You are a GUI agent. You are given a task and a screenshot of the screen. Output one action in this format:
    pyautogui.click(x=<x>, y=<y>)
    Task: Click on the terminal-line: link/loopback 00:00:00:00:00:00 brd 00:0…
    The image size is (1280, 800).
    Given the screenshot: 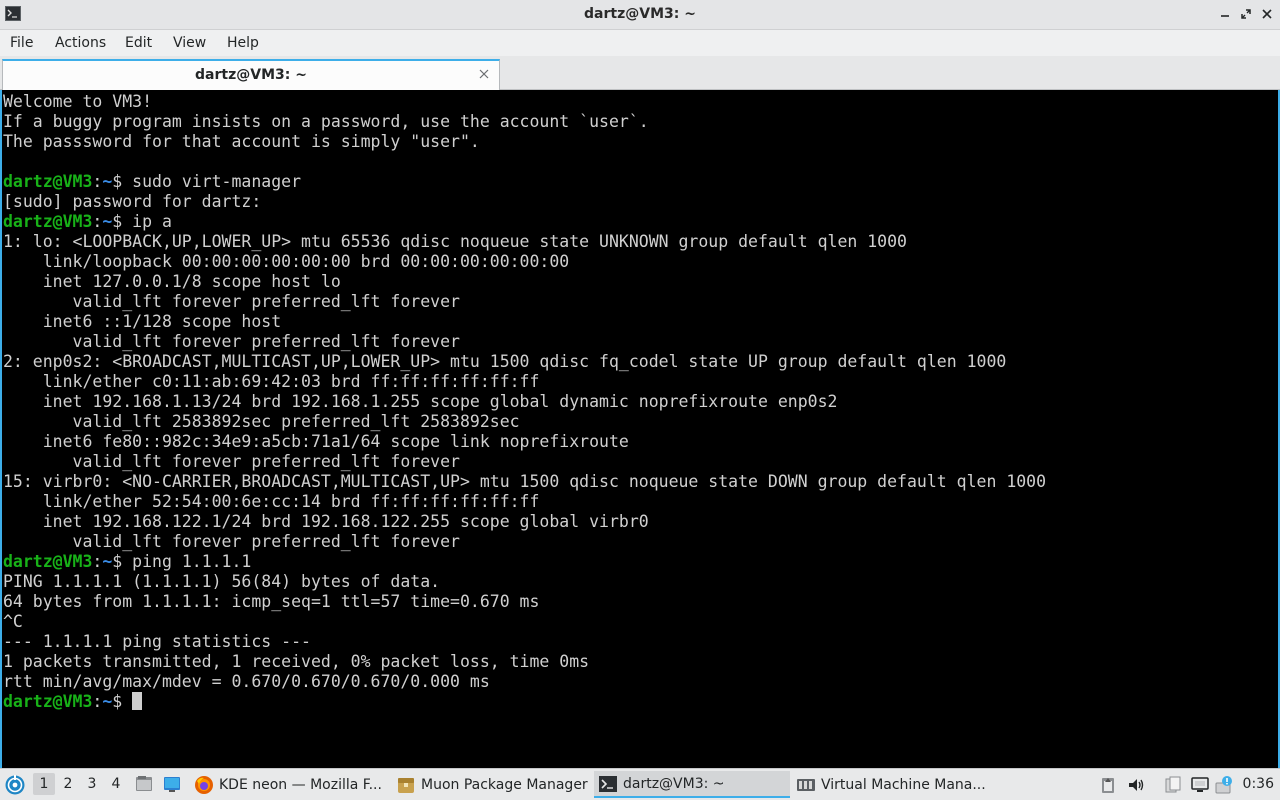 What is the action you would take?
    pyautogui.click(x=524, y=262)
    